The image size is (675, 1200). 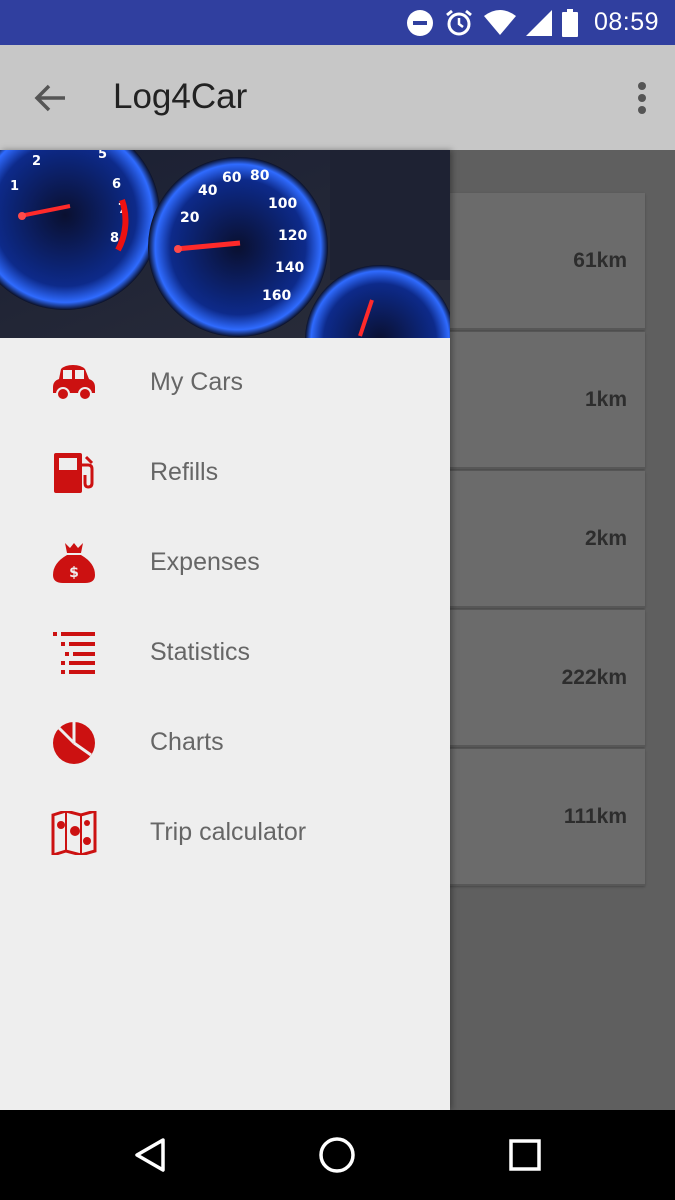 What do you see at coordinates (499, 22) in the screenshot?
I see `wifi-icon` at bounding box center [499, 22].